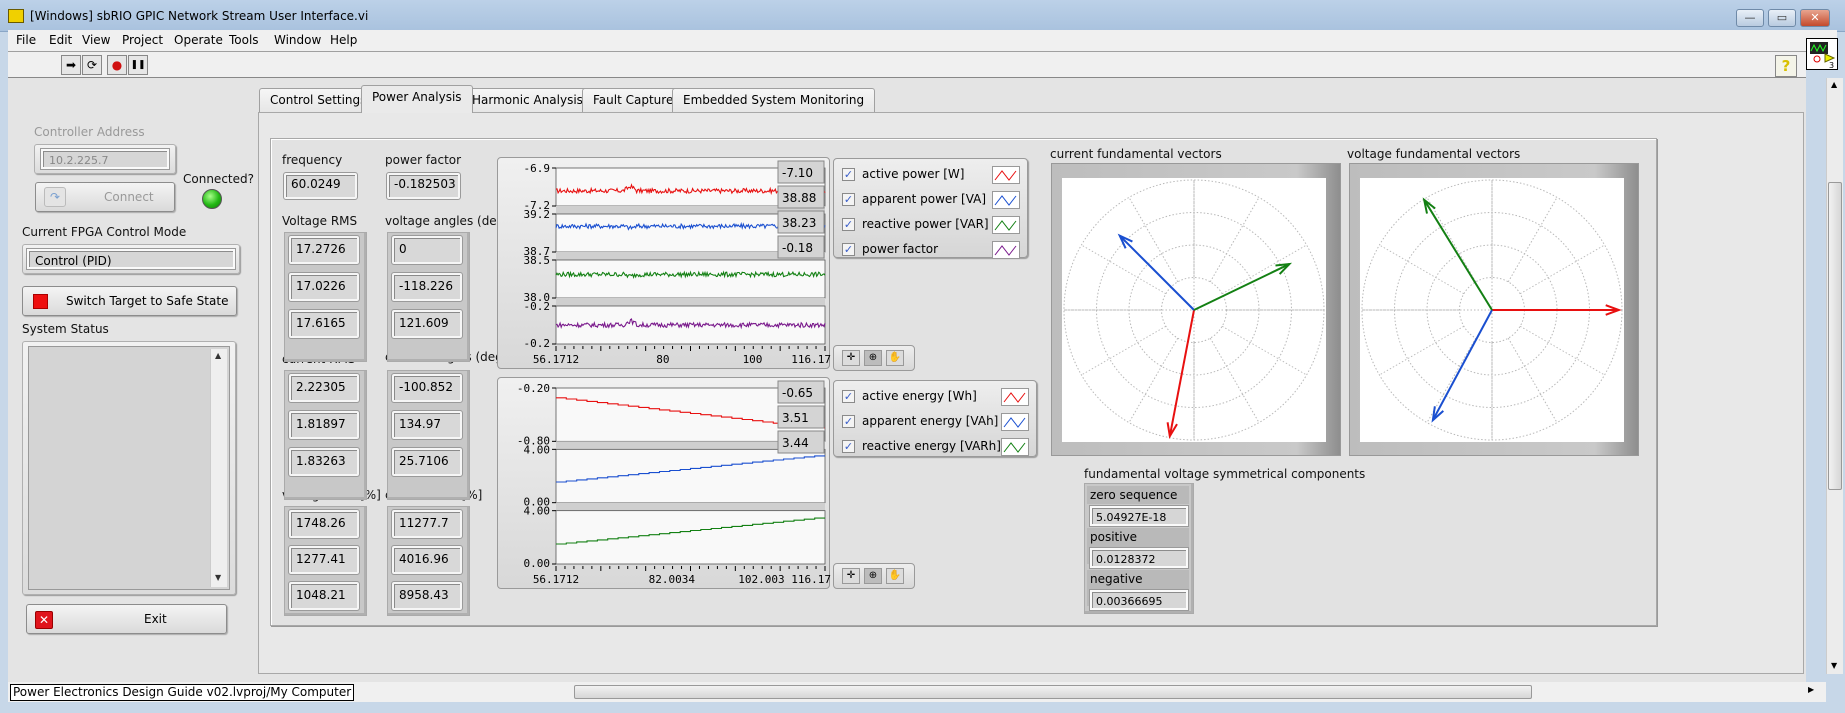 Image resolution: width=1845 pixels, height=713 pixels. I want to click on power-graph-palette: ✛ ⊕ ✋, so click(874, 358).